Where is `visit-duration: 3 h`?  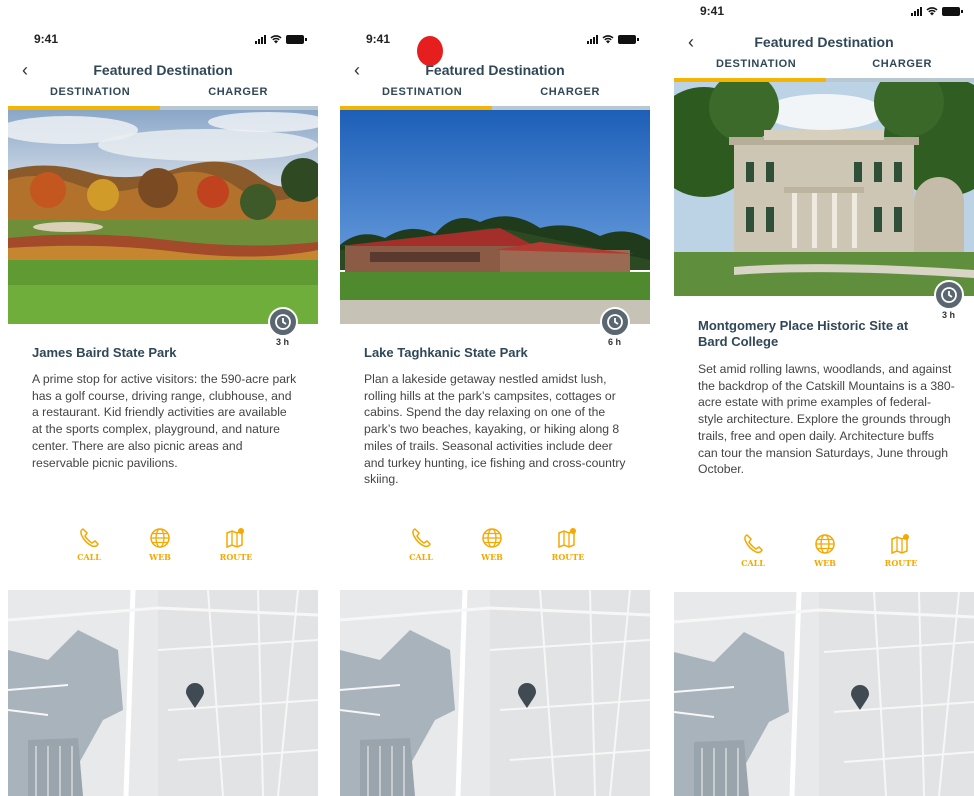 visit-duration: 3 h is located at coordinates (949, 315).